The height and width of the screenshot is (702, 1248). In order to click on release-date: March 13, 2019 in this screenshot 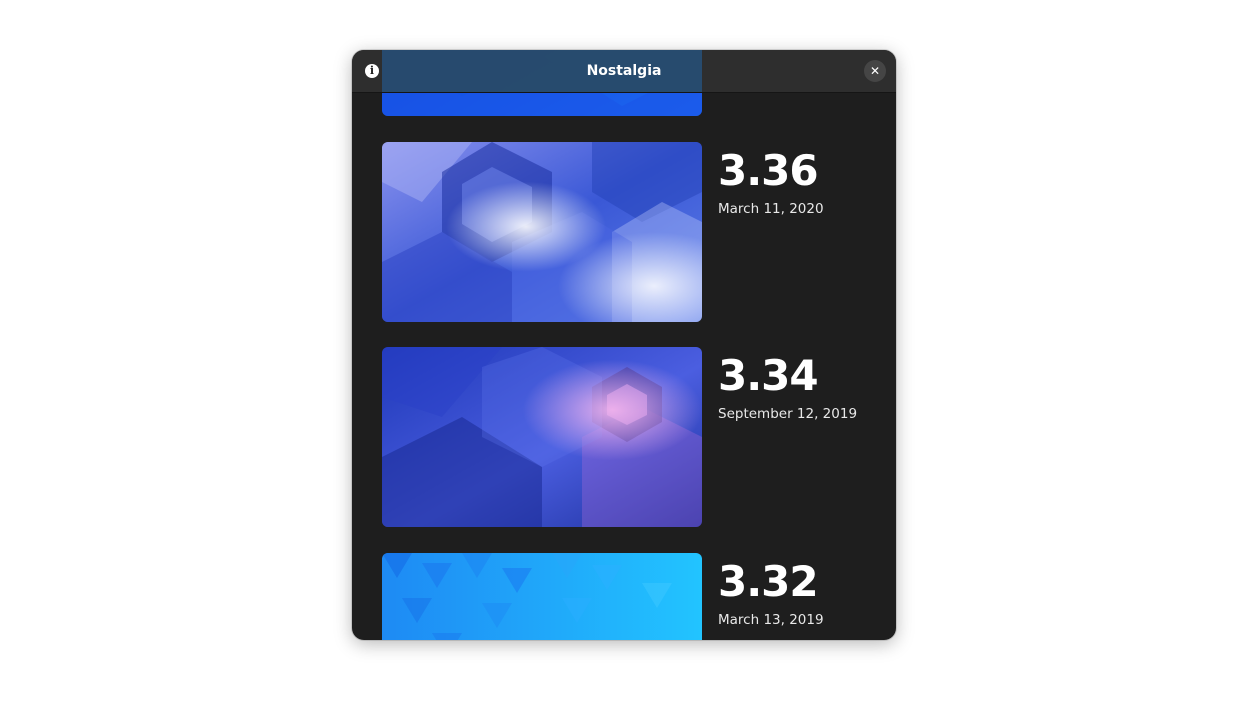, I will do `click(771, 620)`.